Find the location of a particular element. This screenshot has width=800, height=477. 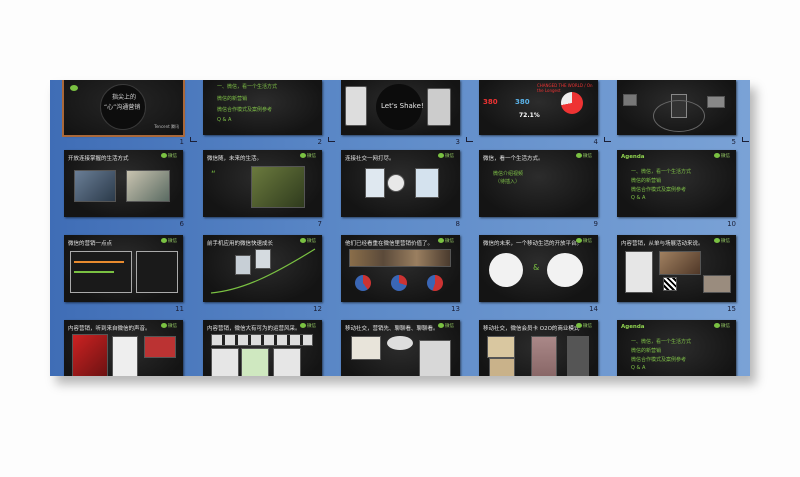

slide-3-phone is located at coordinates (356, 106).